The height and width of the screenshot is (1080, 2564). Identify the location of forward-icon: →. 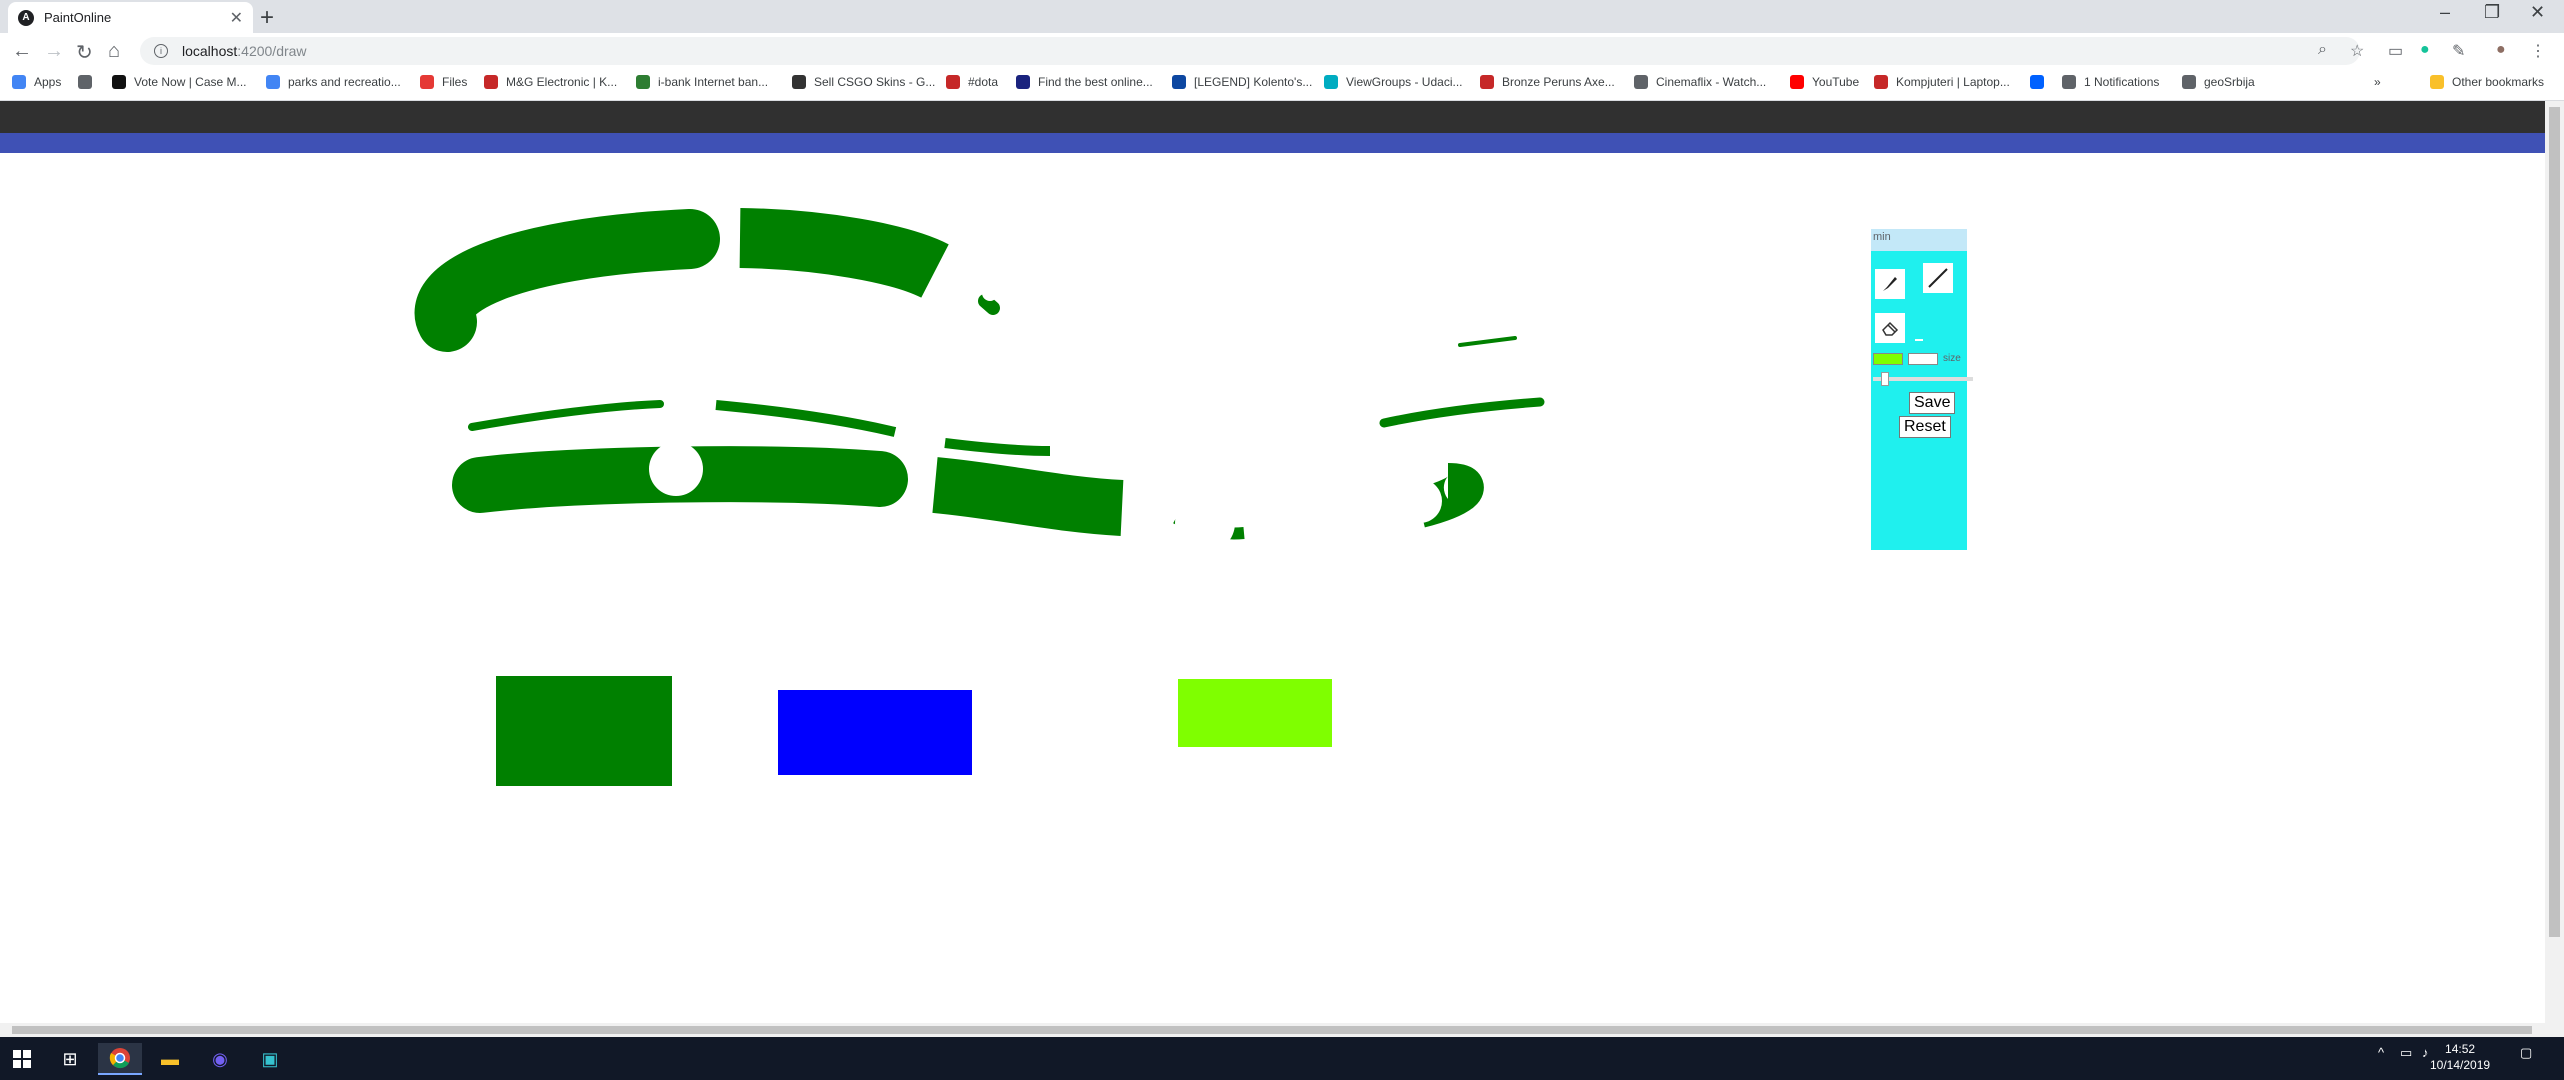
(54, 51).